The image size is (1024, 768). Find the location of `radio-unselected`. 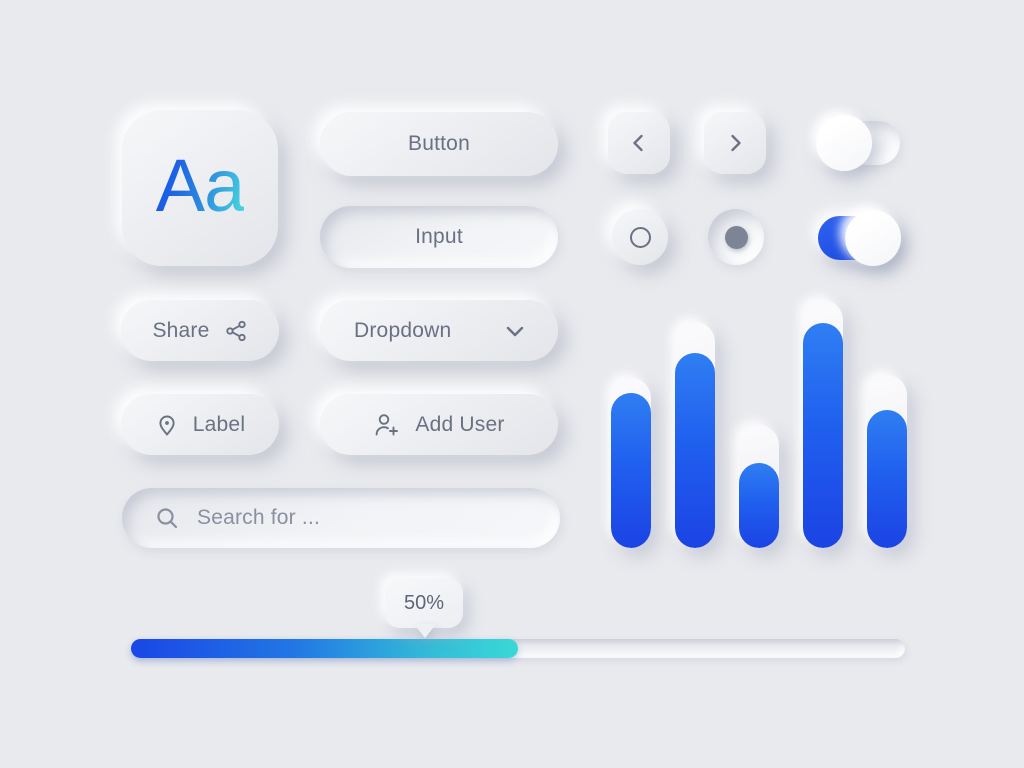

radio-unselected is located at coordinates (640, 237).